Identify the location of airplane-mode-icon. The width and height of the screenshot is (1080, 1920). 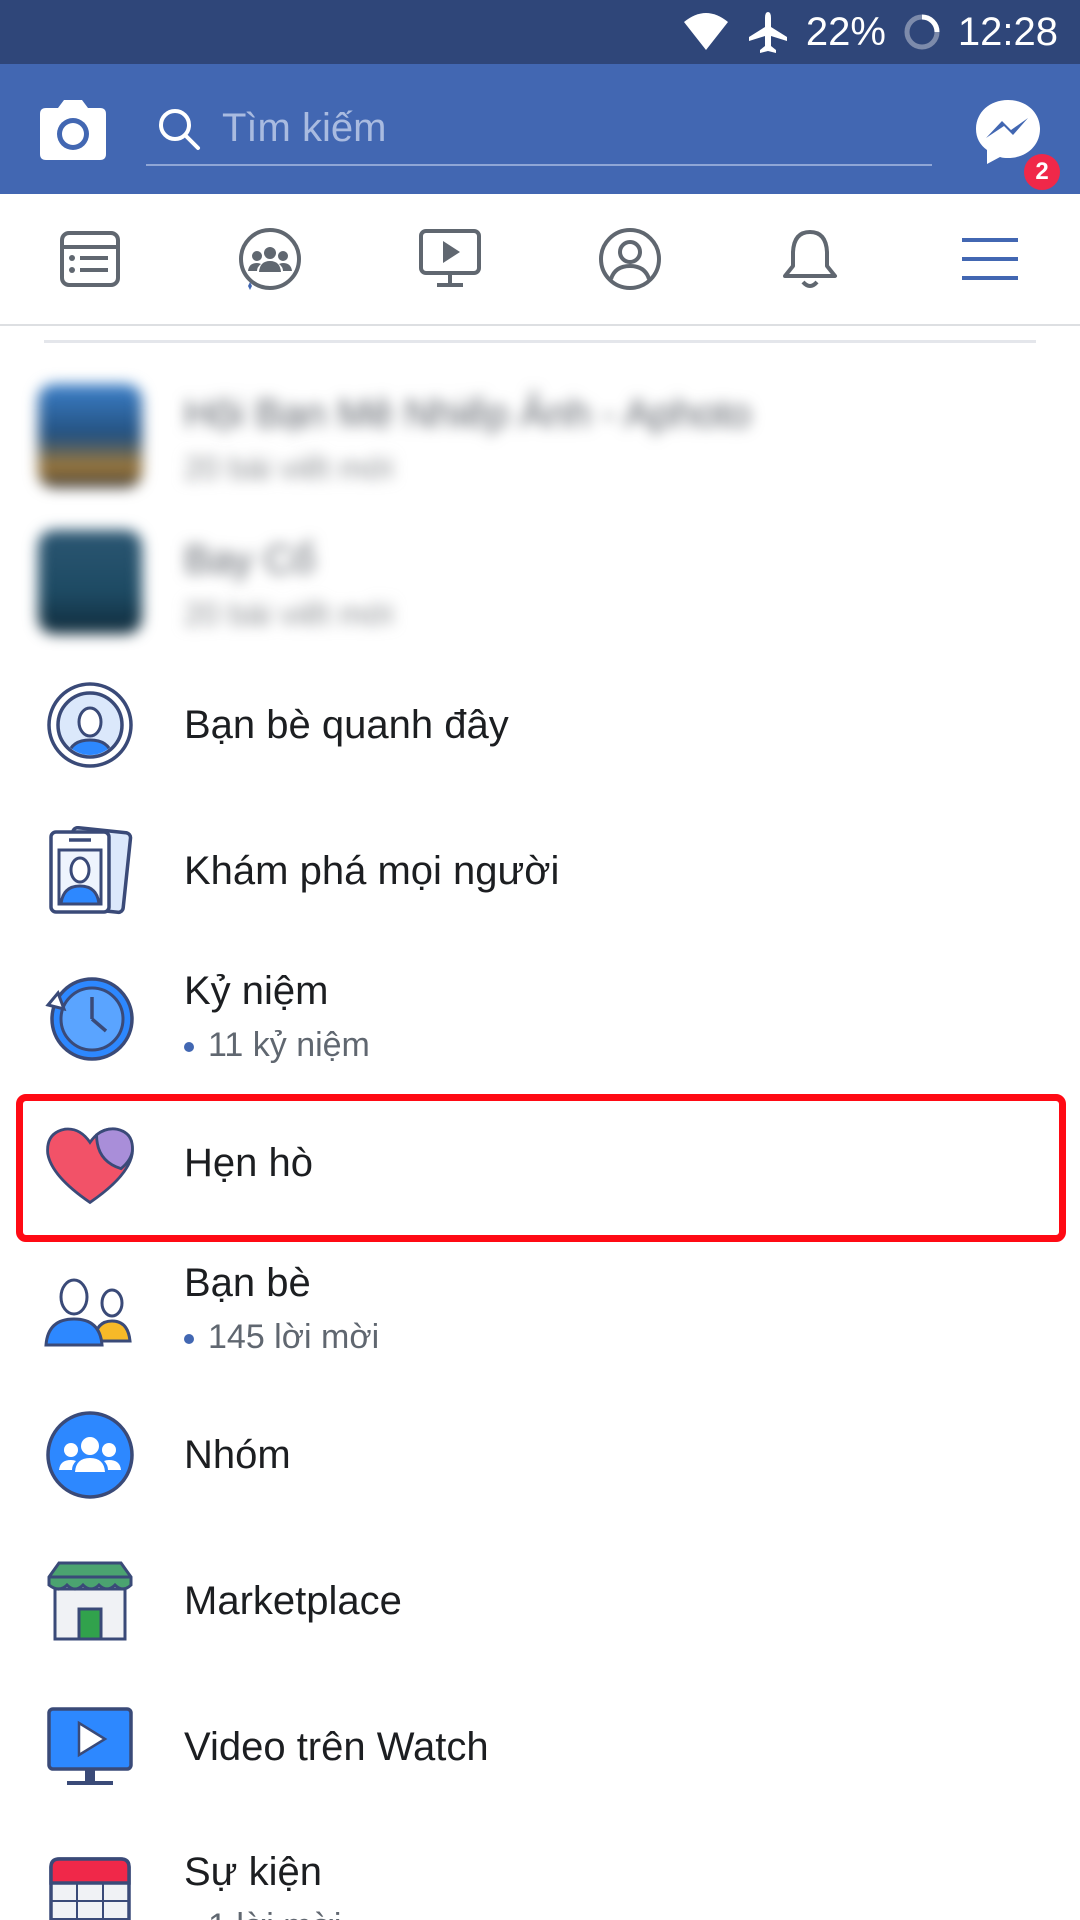
(767, 32).